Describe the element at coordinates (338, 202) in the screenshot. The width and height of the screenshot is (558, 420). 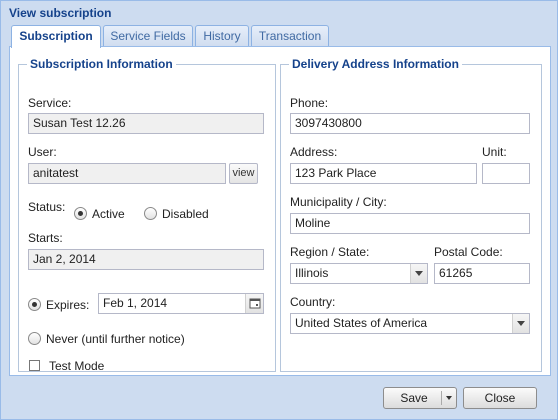
I see `city-label: Municipality / City:` at that location.